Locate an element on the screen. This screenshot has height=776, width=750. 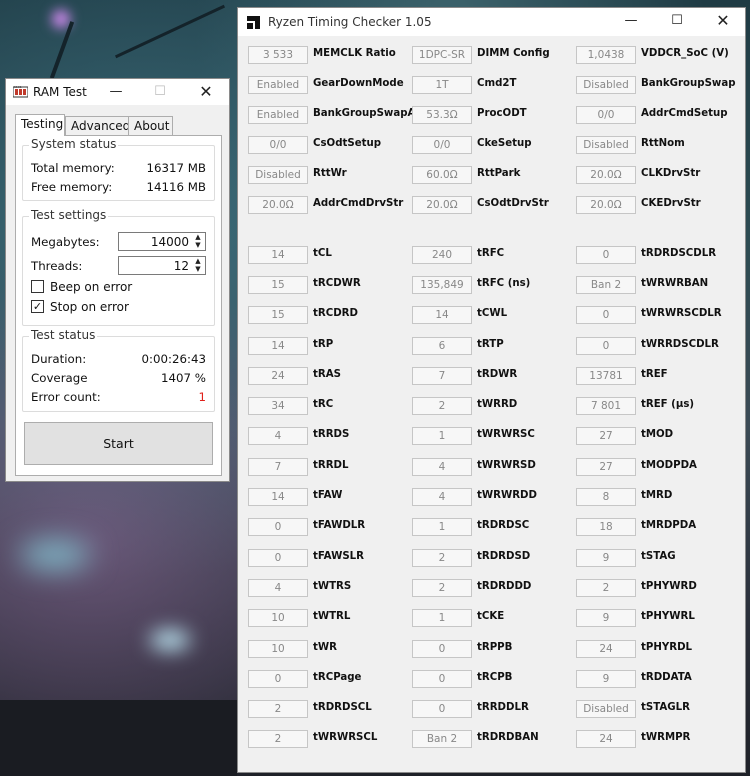
timing-value-field: 1T is located at coordinates (442, 85).